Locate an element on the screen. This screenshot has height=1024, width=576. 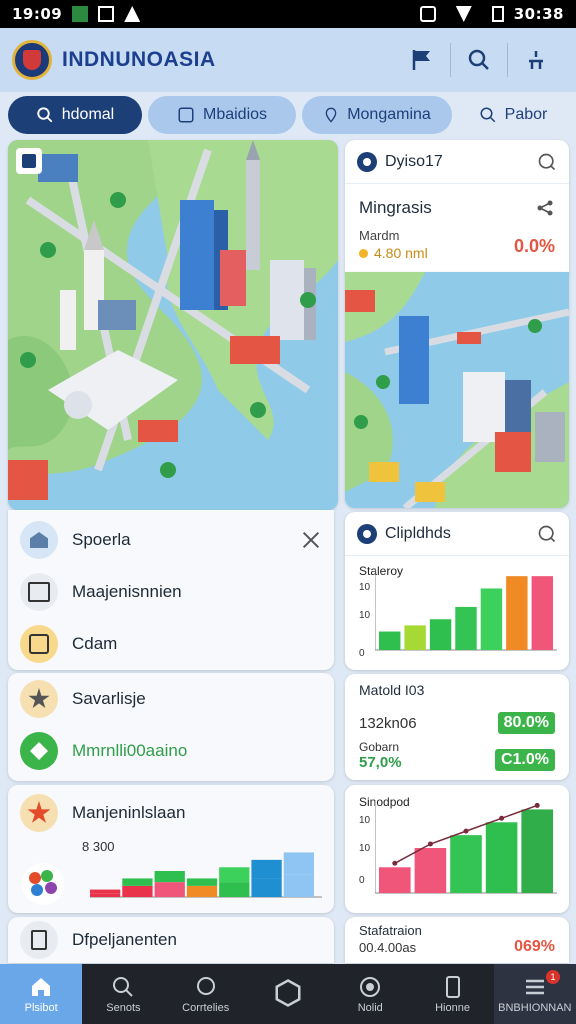
nav-label: Senots is located at coordinates (123, 1007).